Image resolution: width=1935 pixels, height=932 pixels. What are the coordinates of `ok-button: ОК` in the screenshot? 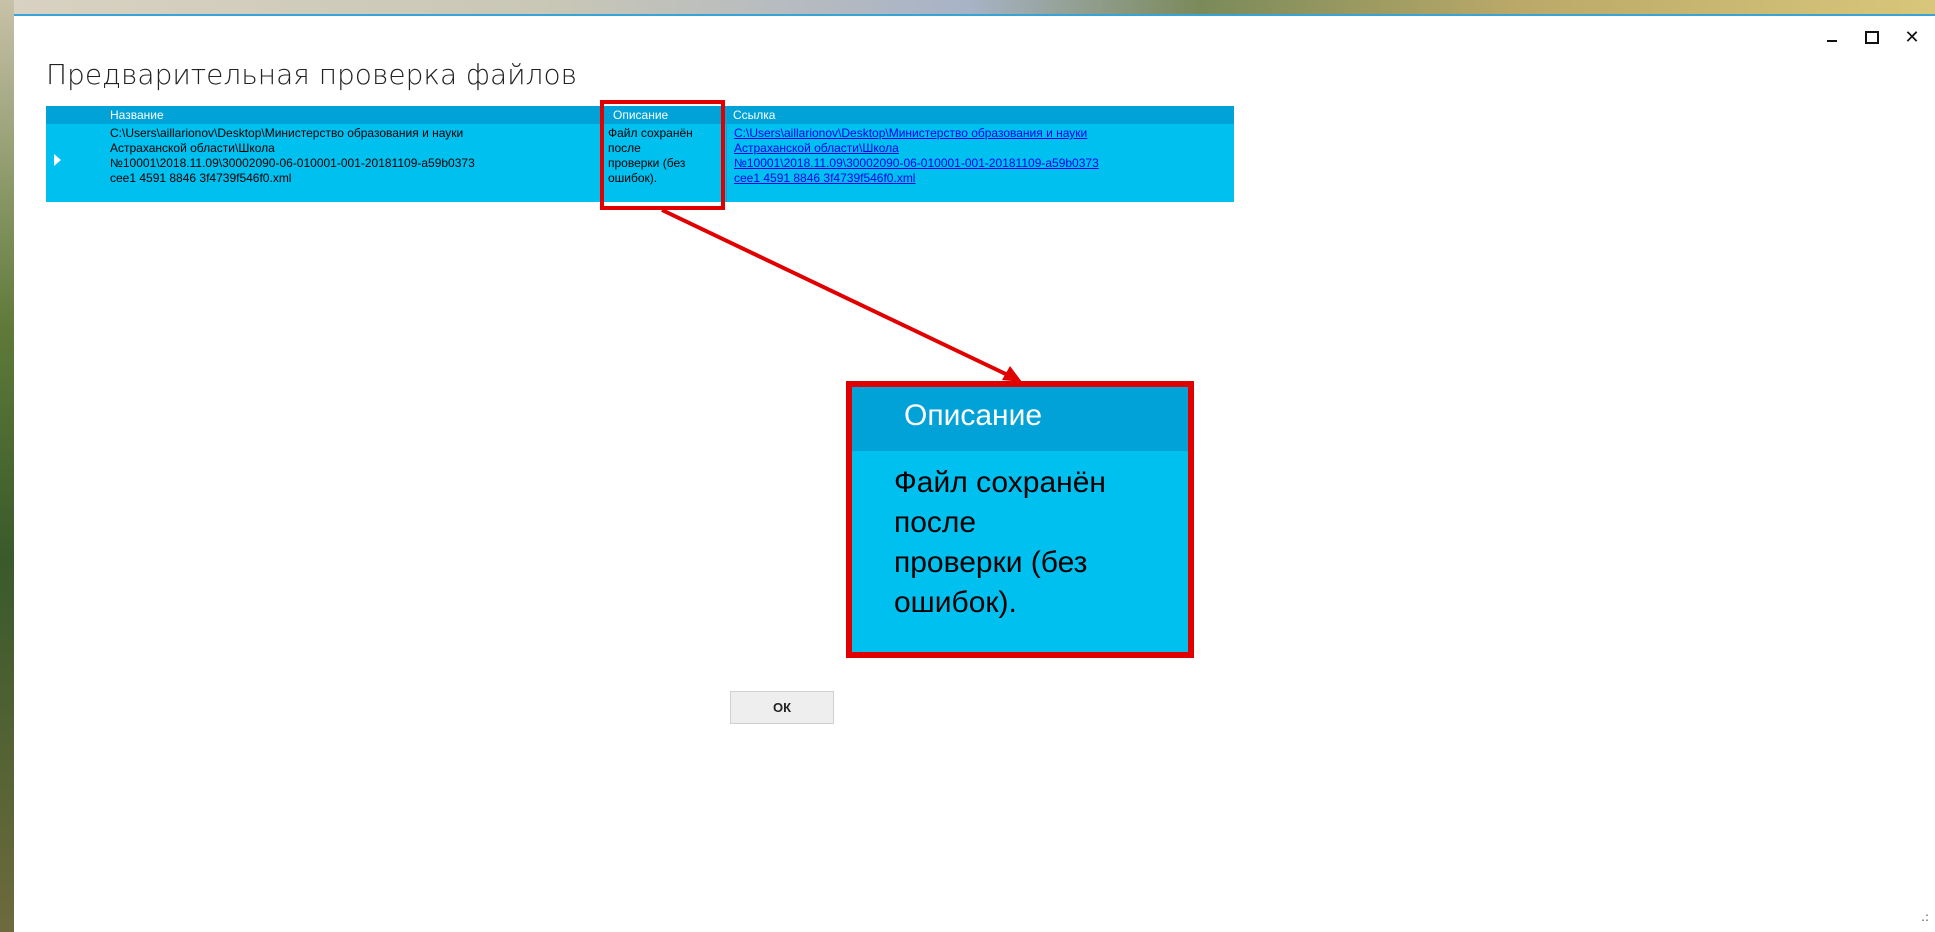 It's located at (782, 707).